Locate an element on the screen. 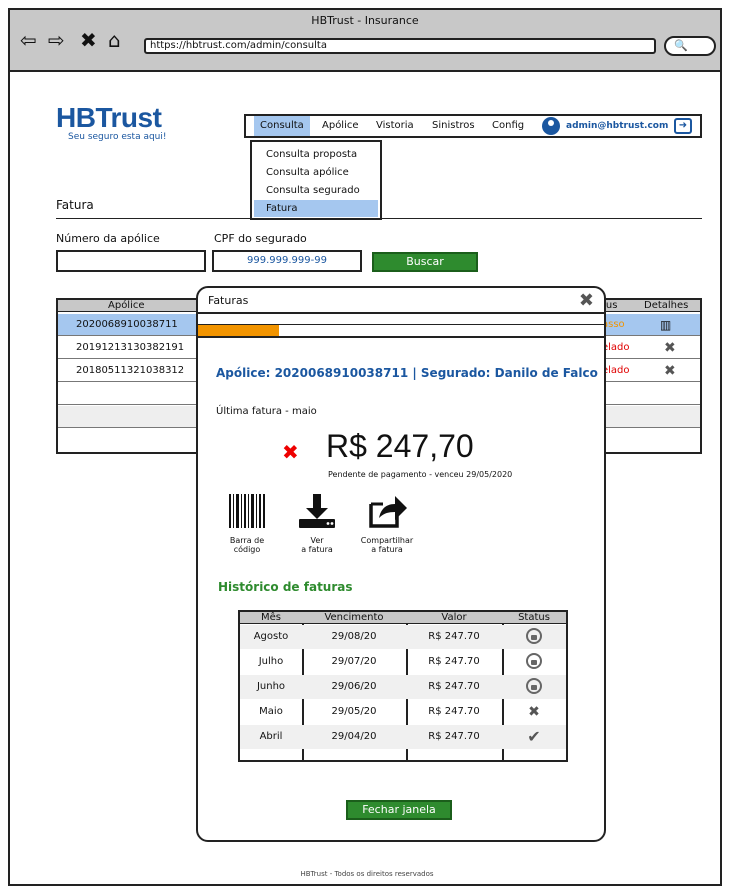  search-button: Buscar is located at coordinates (425, 262).